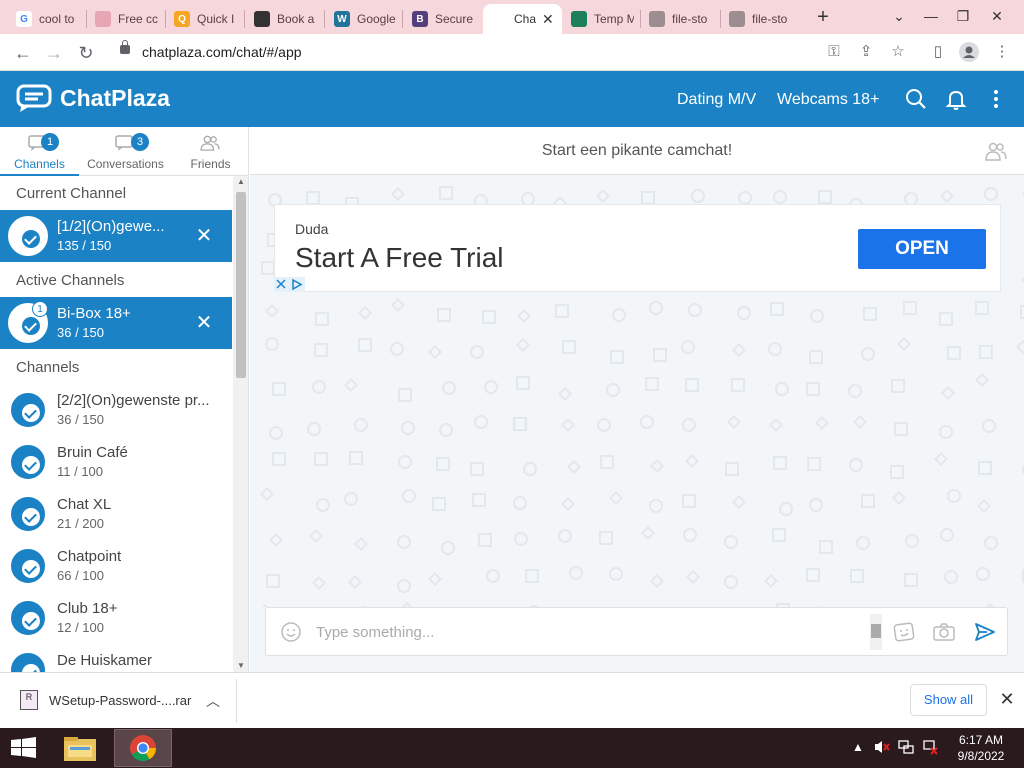 The height and width of the screenshot is (780, 1024). I want to click on tab-search-icon: ⌄, so click(899, 16).